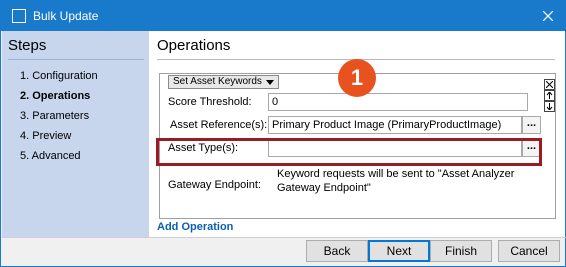 Image resolution: width=566 pixels, height=267 pixels. I want to click on asset-reference-label: Asset Reference(s):, so click(219, 125).